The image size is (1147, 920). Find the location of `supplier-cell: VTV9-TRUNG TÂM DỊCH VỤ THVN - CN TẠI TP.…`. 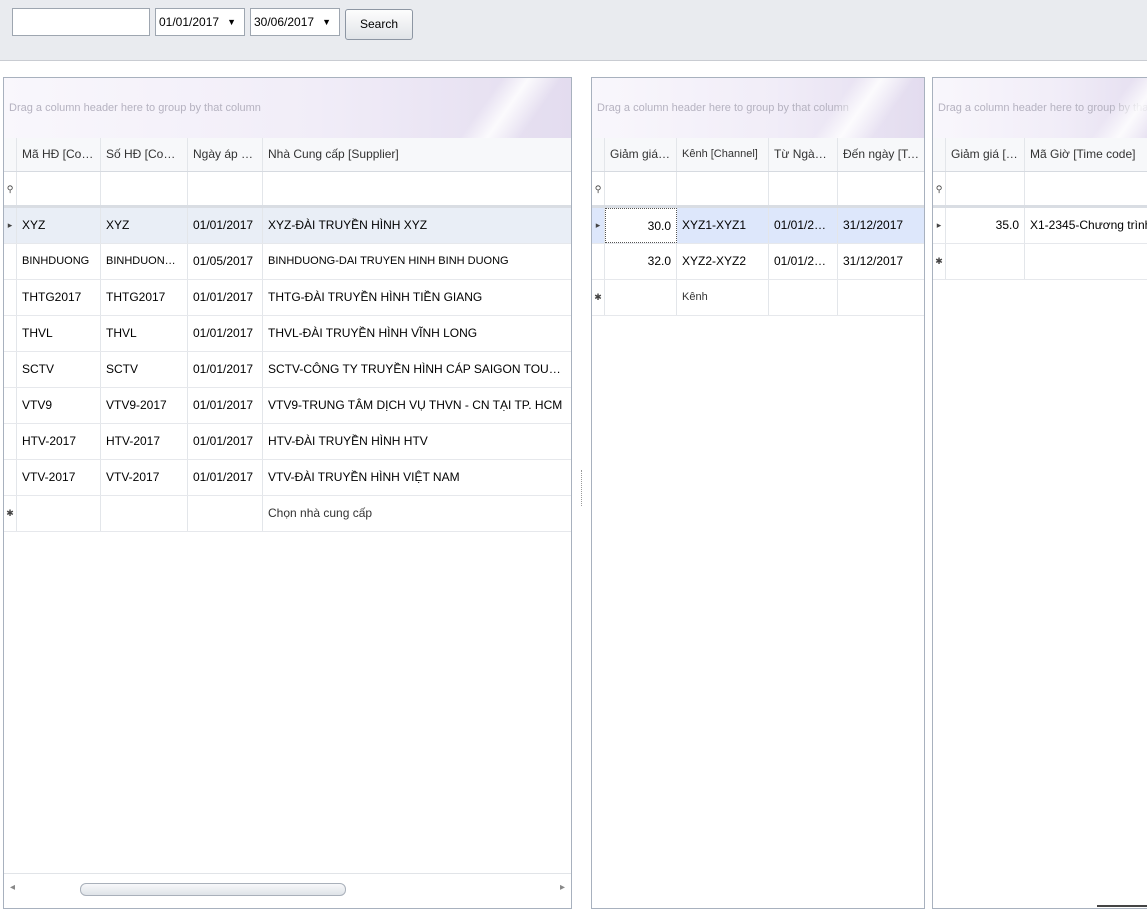

supplier-cell: VTV9-TRUNG TÂM DỊCH VỤ THVN - CN TẠI TP.… is located at coordinates (417, 405).